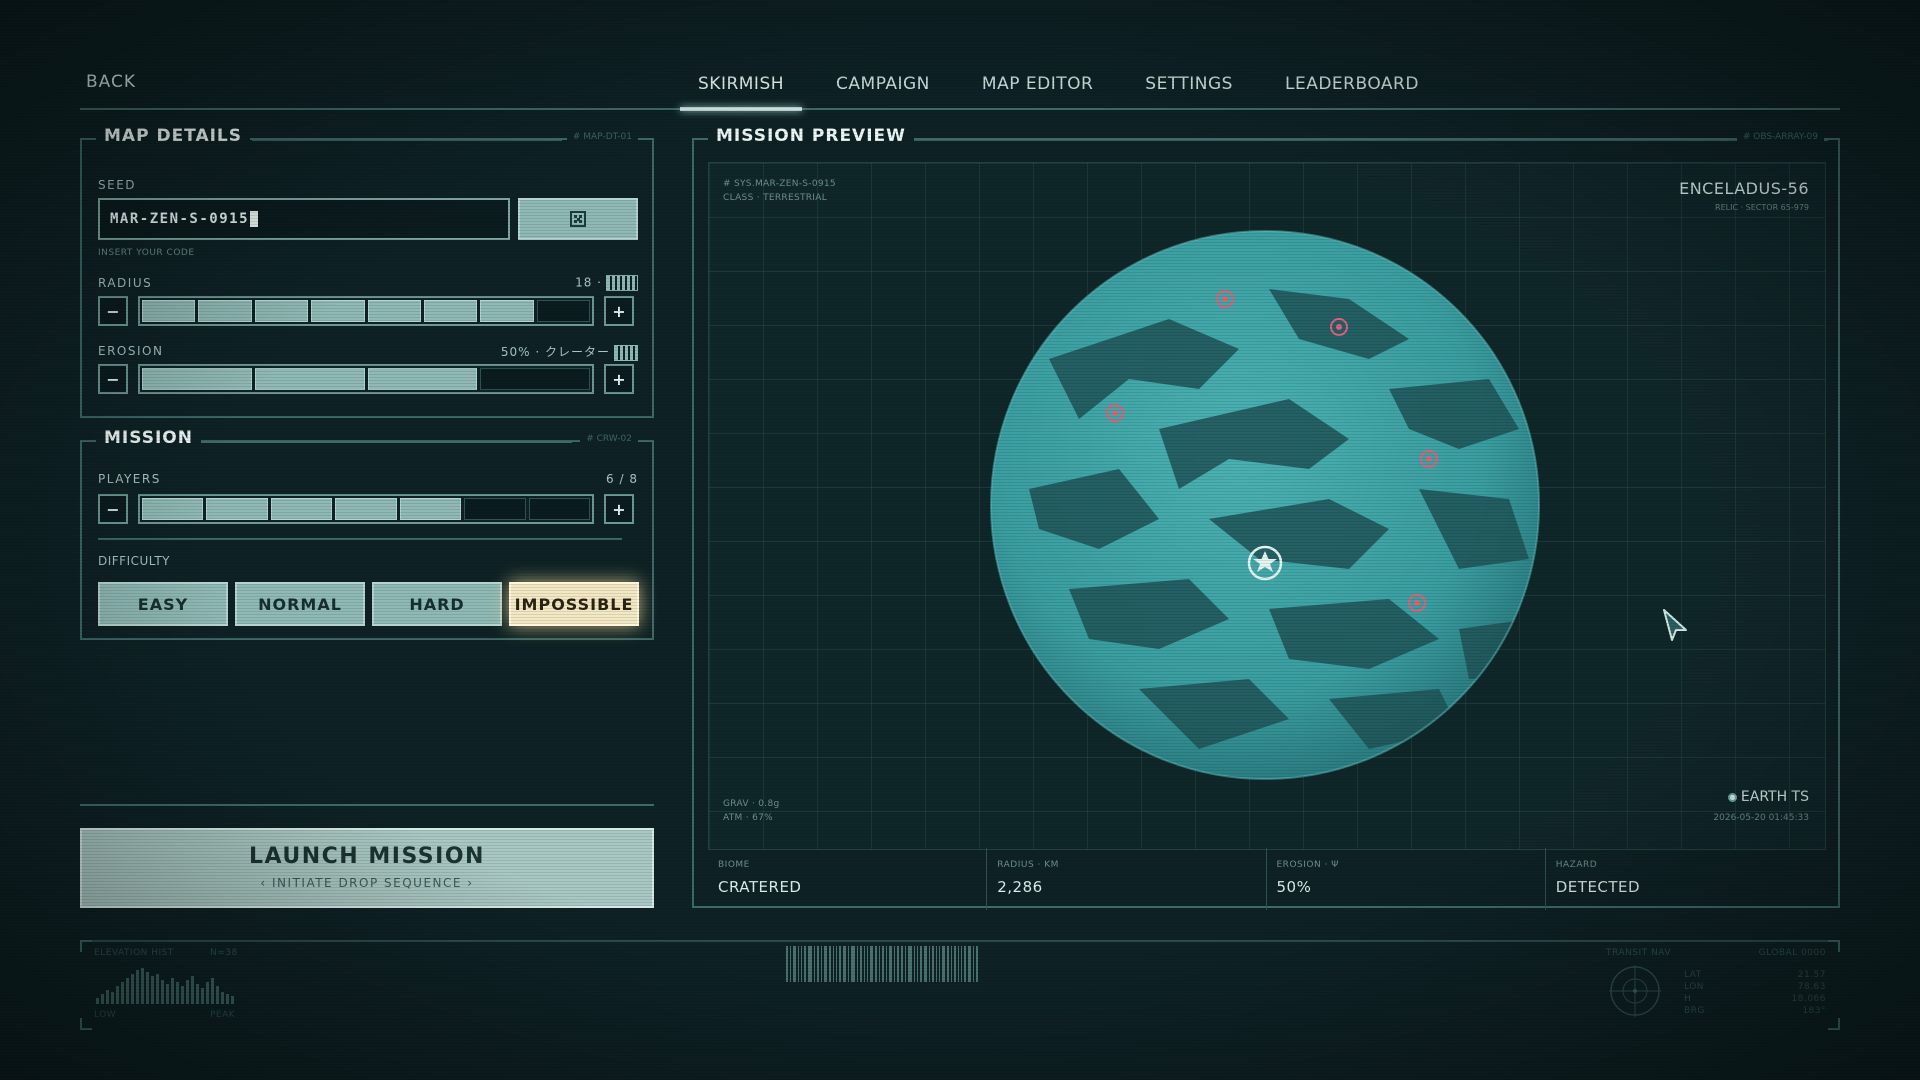  What do you see at coordinates (602, 137) in the screenshot?
I see `map-details-code: # MAP-DT-01` at bounding box center [602, 137].